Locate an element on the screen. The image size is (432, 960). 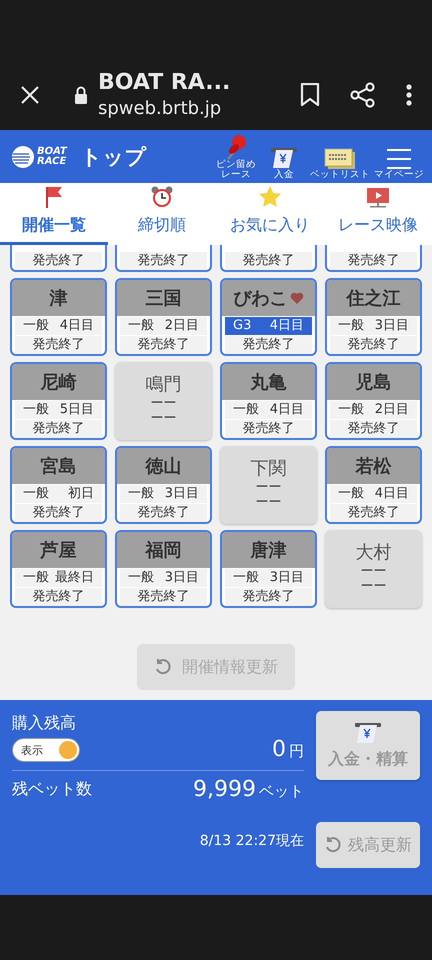
venue-name: 三国 is located at coordinates (164, 298).